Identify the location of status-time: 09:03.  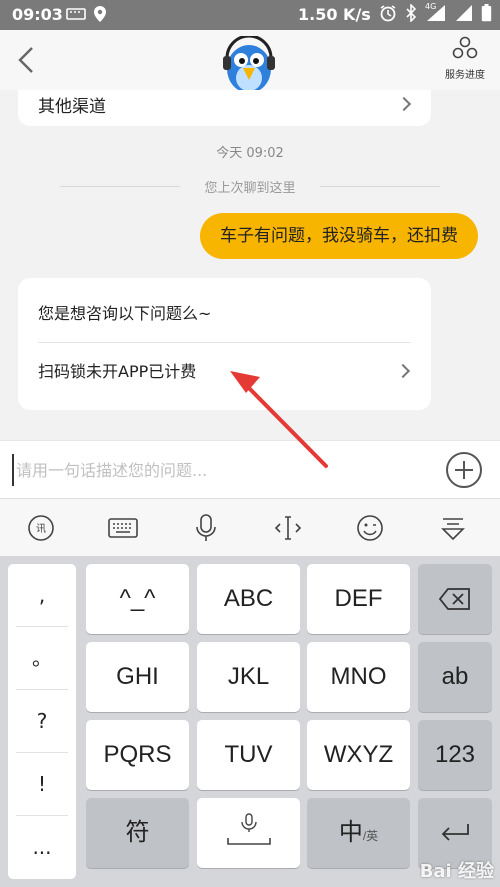
(37, 14).